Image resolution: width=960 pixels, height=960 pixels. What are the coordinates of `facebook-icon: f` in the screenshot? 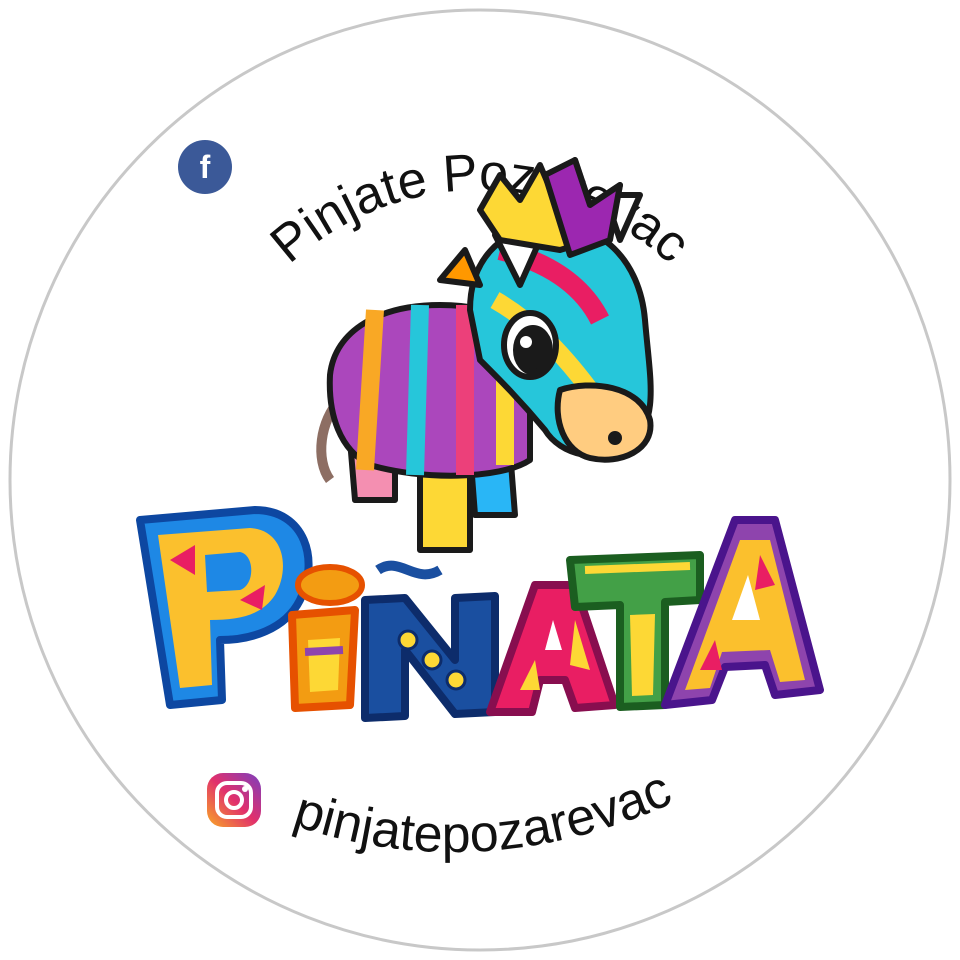 It's located at (205, 167).